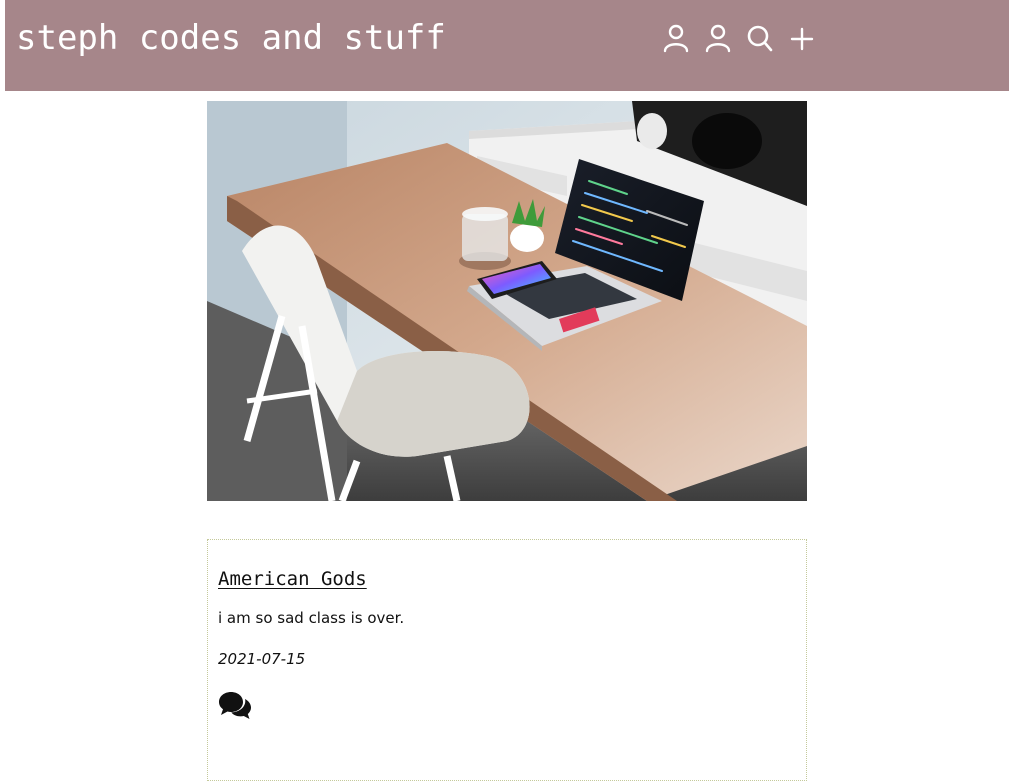 The width and height of the screenshot is (1009, 781). What do you see at coordinates (292, 579) in the screenshot?
I see `post-title: American Gods` at bounding box center [292, 579].